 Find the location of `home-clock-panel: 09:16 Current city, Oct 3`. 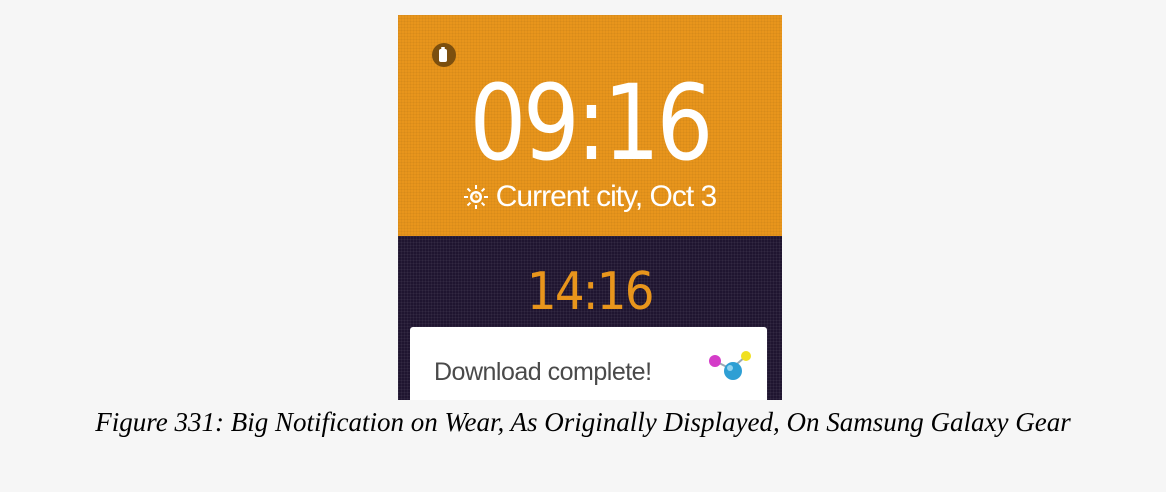

home-clock-panel: 09:16 Current city, Oct 3 is located at coordinates (590, 125).